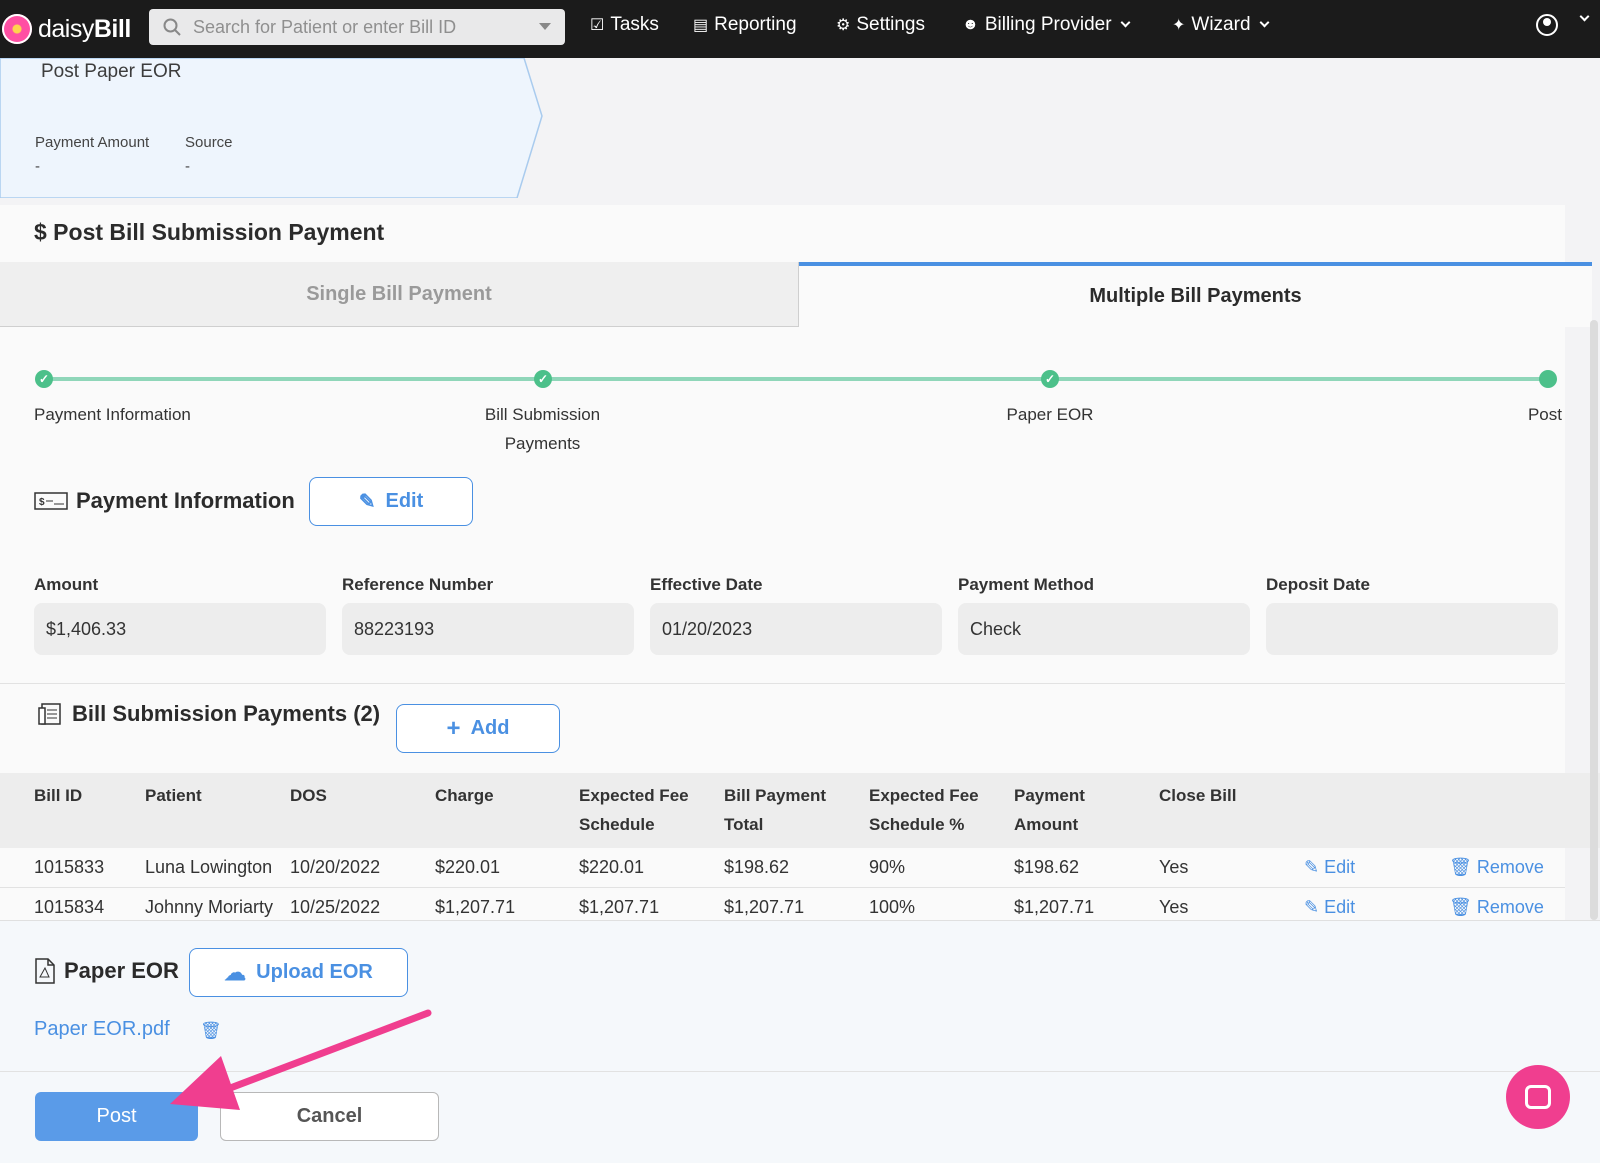 This screenshot has width=1600, height=1163. What do you see at coordinates (453, 728) in the screenshot?
I see `plus-icon: +` at bounding box center [453, 728].